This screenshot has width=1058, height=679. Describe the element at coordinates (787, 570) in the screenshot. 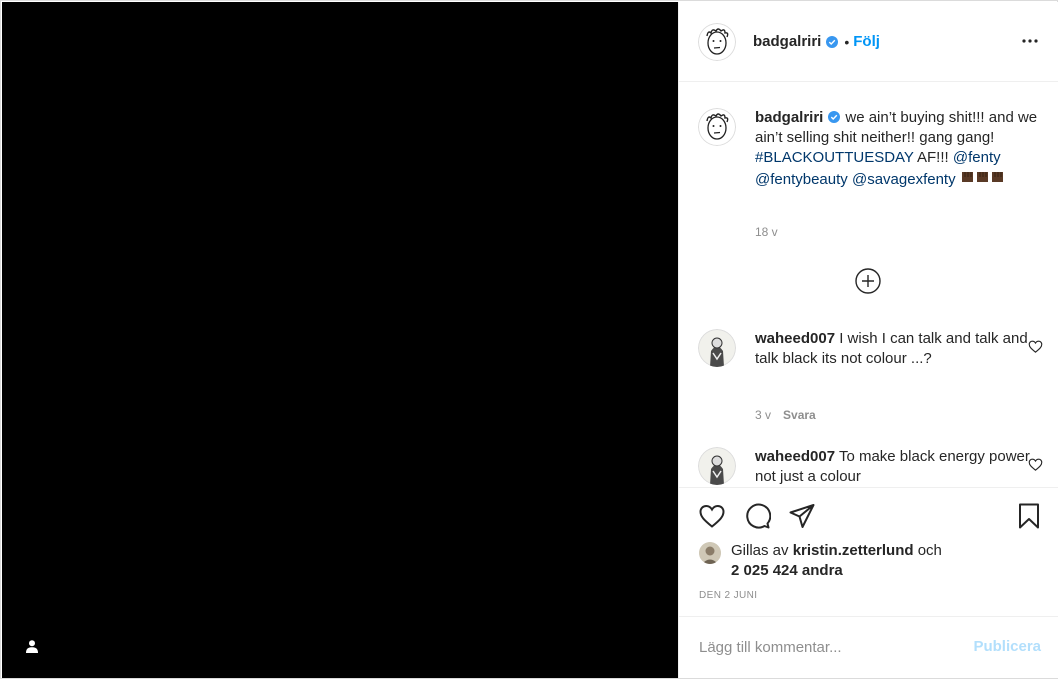

I see `likes-count: 2 025 424 andra` at that location.